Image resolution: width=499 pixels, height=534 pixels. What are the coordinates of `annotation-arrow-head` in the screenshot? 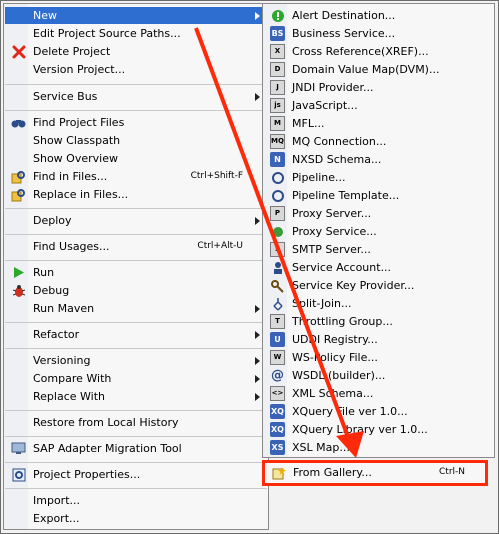 It's located at (350, 444).